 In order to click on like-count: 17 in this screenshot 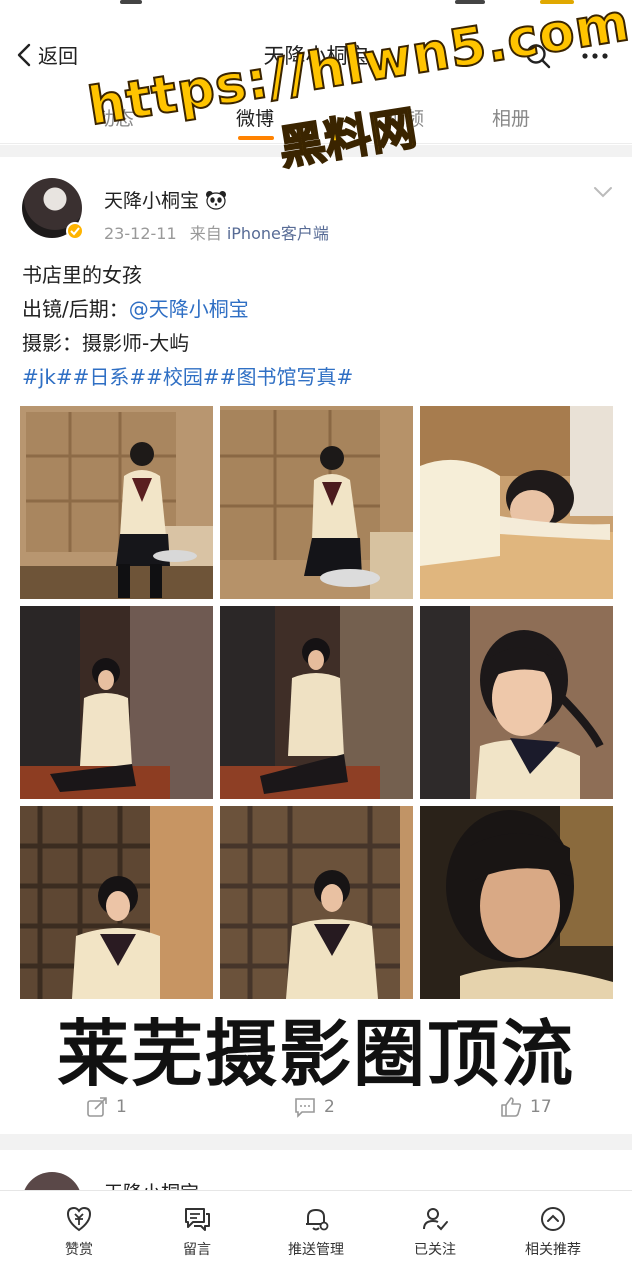, I will do `click(541, 1107)`.